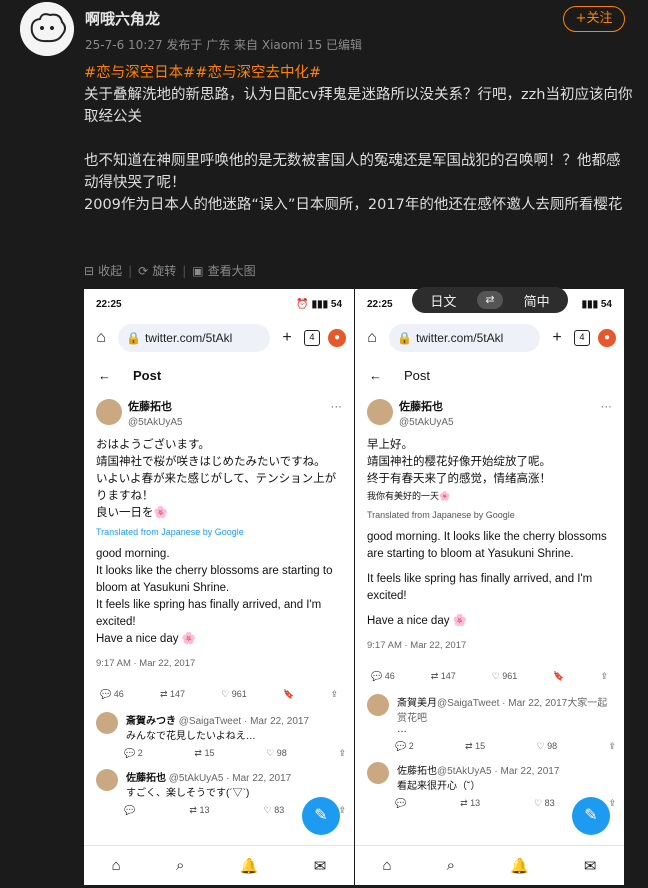 The width and height of the screenshot is (648, 888). I want to click on translate-overlay: 日文 ⇄ 简中, so click(490, 300).